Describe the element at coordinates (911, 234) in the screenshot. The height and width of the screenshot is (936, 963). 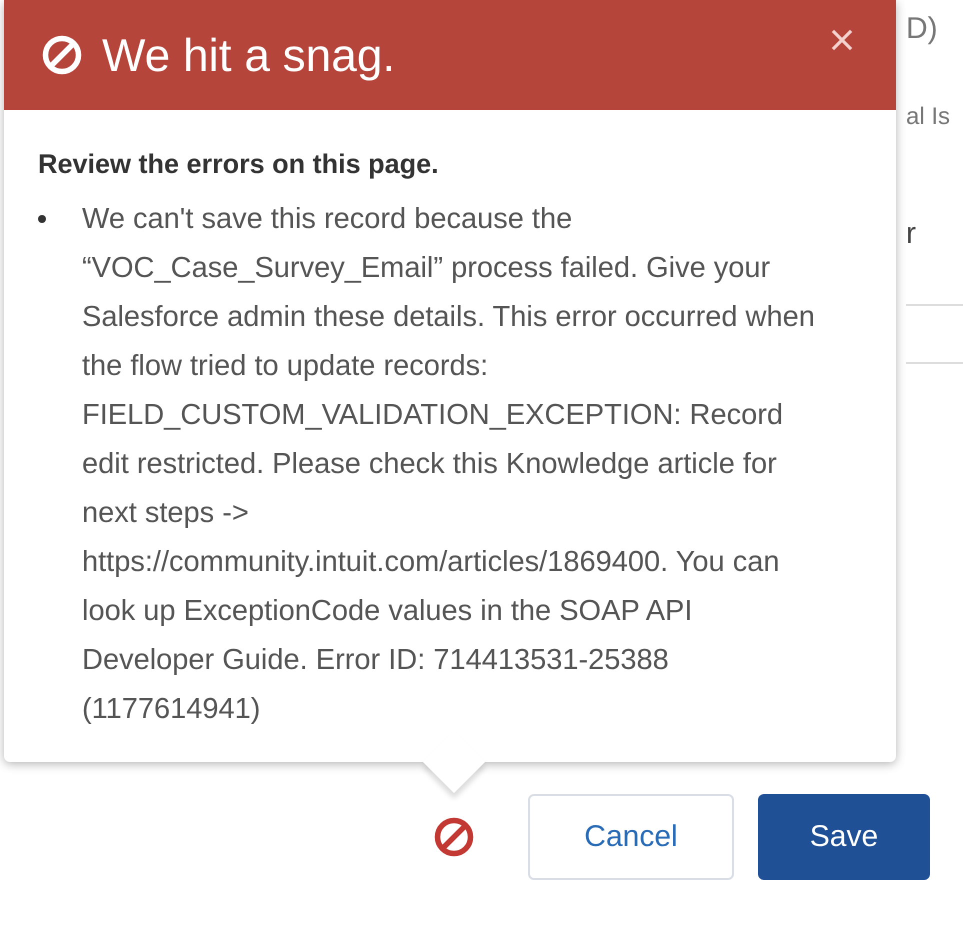
I see `background-text: r` at that location.